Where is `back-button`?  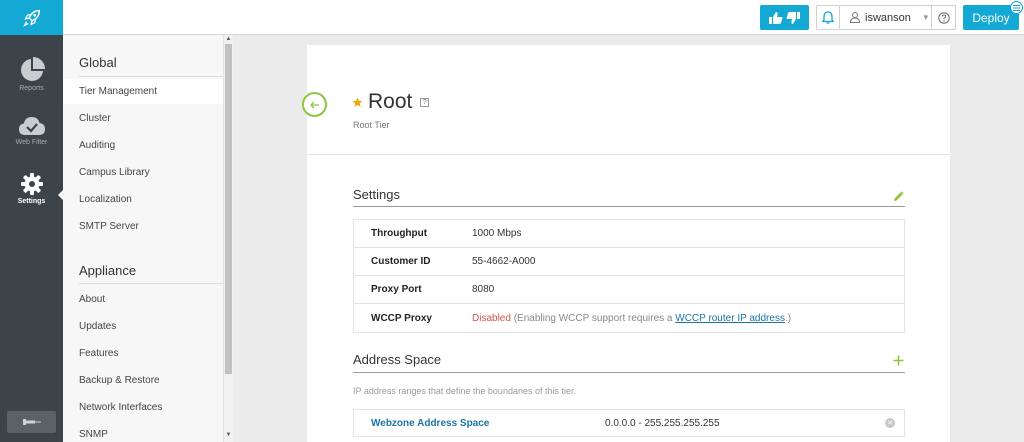 back-button is located at coordinates (314, 104).